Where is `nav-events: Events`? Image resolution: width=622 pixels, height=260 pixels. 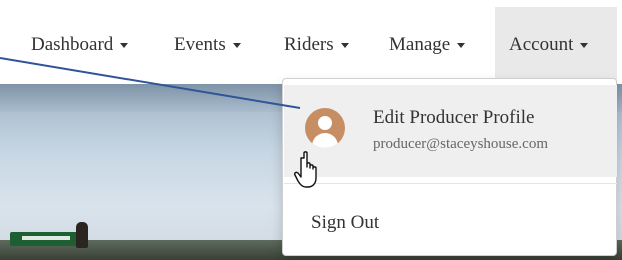
nav-events: Events is located at coordinates (207, 45).